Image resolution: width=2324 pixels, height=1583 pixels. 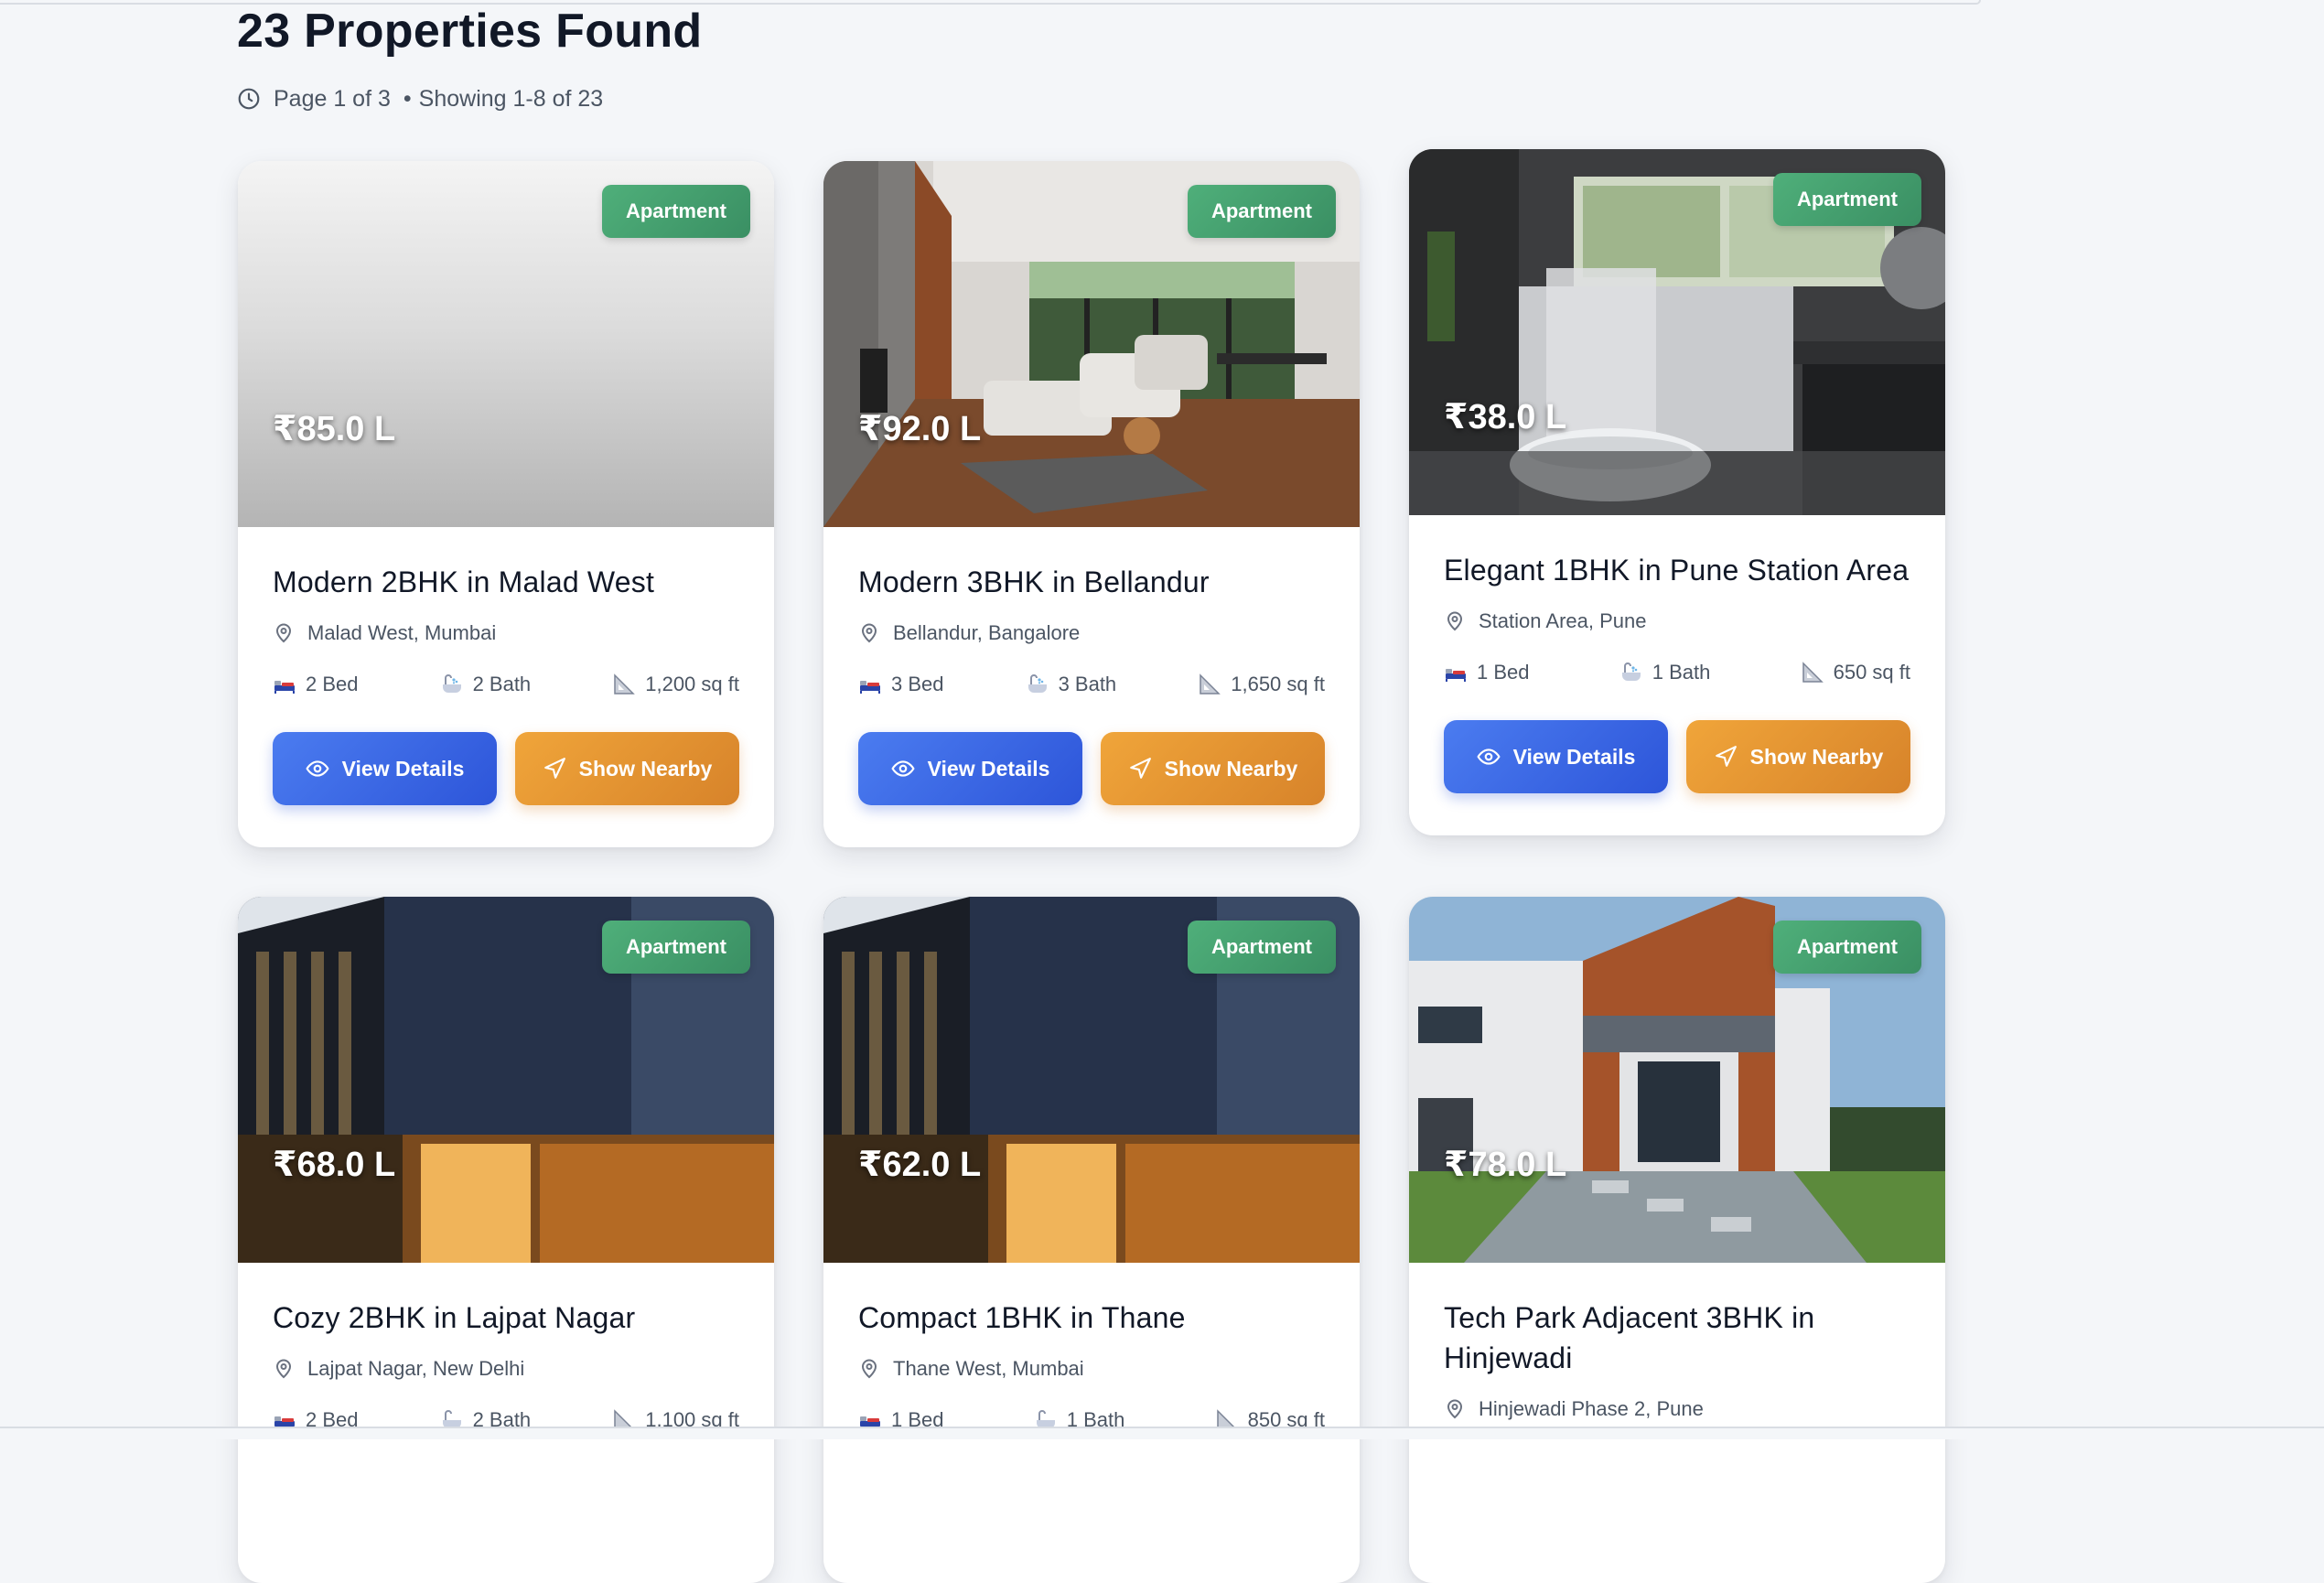 I want to click on showing-count: Showing 1-8 of 23, so click(x=511, y=99).